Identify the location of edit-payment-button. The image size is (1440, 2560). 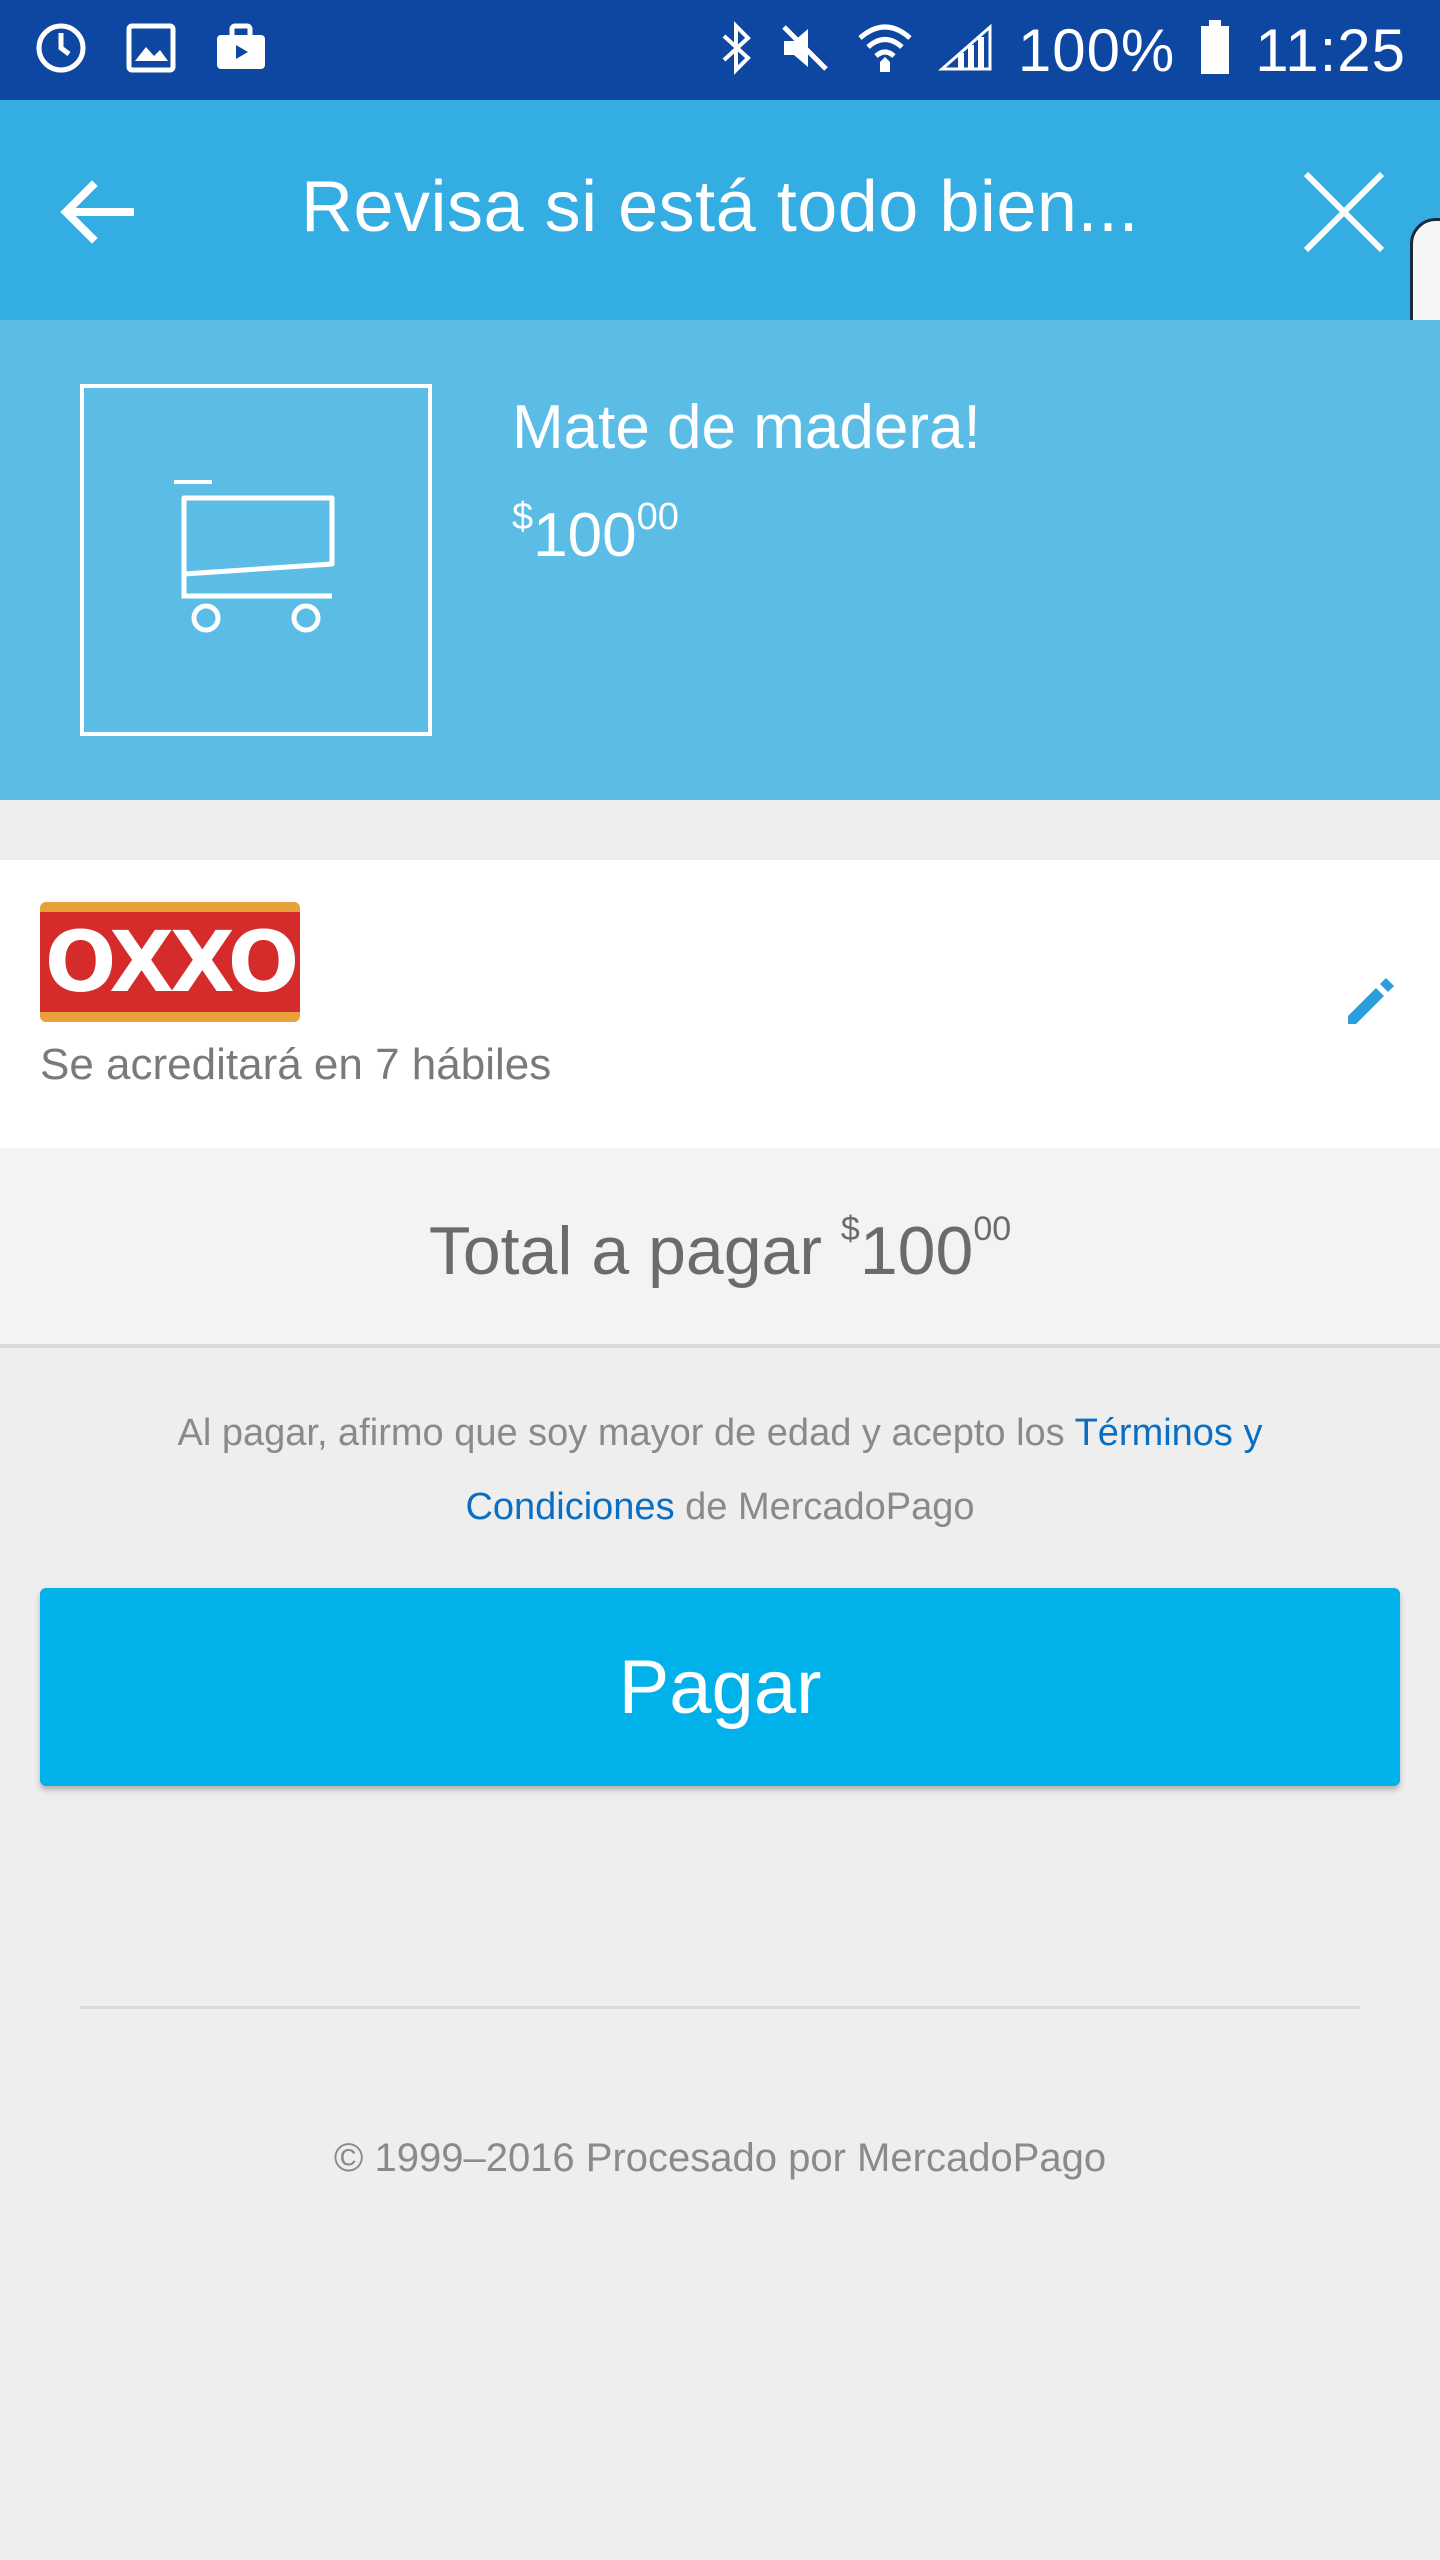
(1370, 1002).